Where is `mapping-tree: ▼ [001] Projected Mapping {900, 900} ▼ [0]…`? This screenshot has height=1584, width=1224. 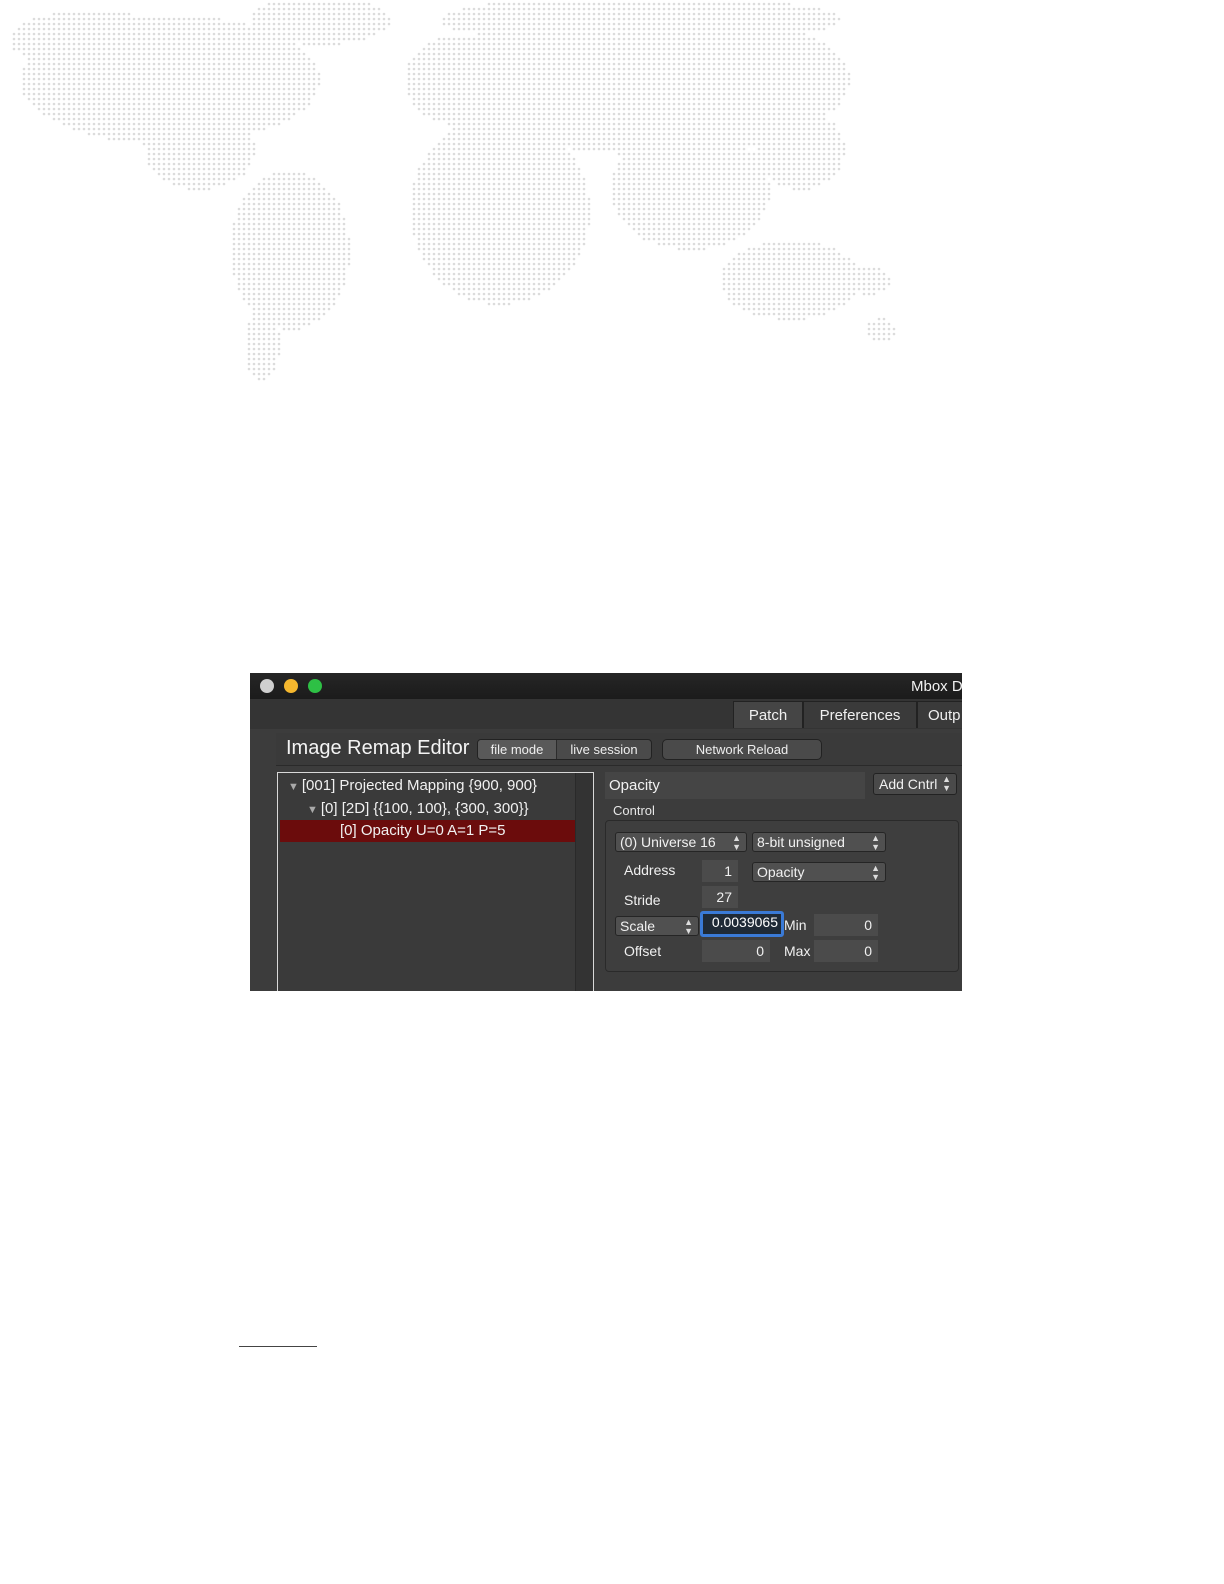 mapping-tree: ▼ [001] Projected Mapping {900, 900} ▼ [0]… is located at coordinates (435, 881).